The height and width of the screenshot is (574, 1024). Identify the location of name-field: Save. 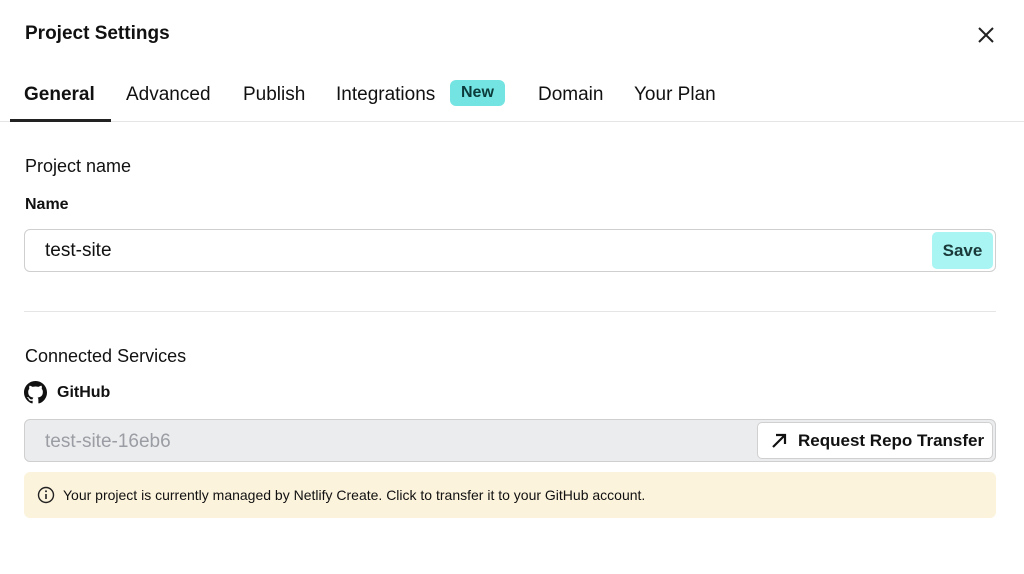
(510, 250).